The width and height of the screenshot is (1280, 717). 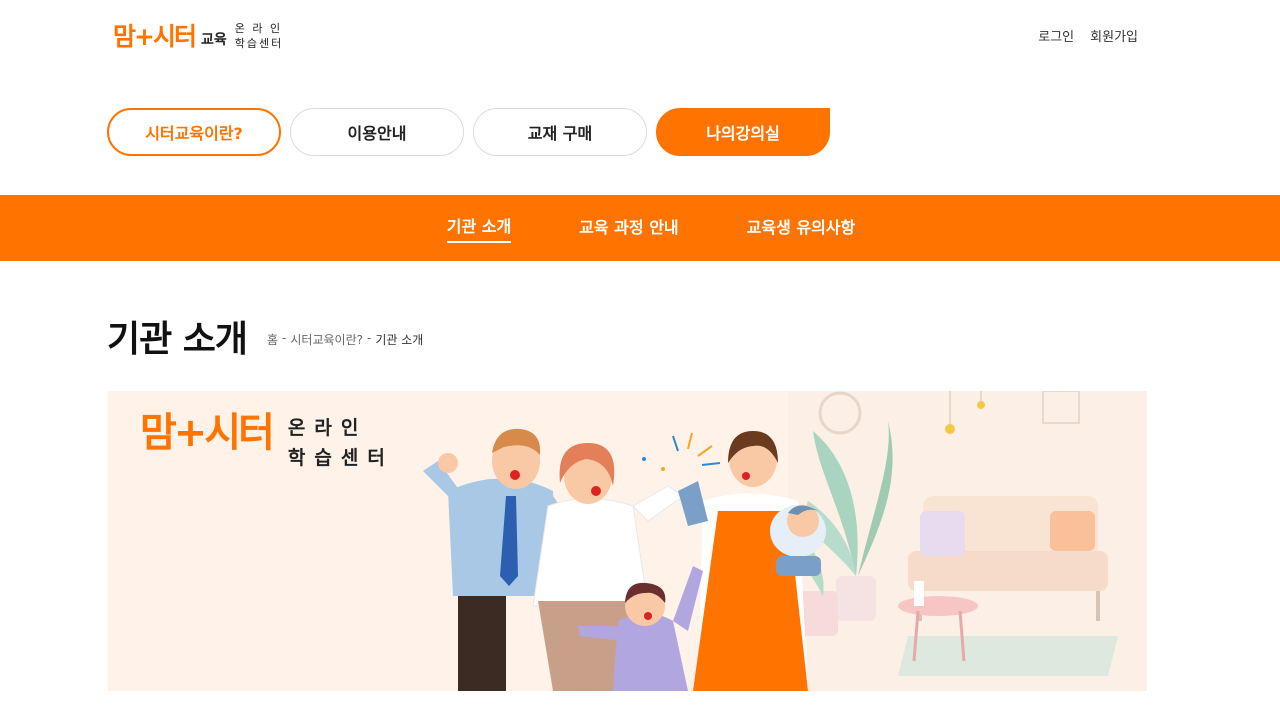 I want to click on logo-subtitle-line1: 온 라 인, so click(x=258, y=28).